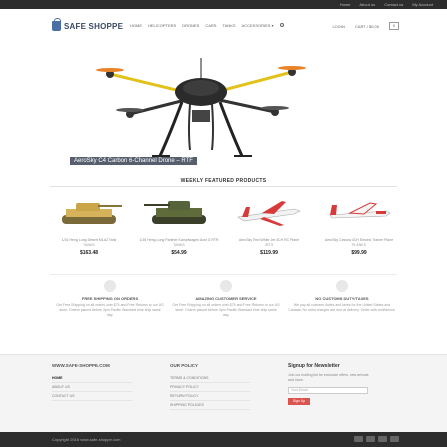 The height and width of the screenshot is (447, 447). I want to click on shopping-bag-icon, so click(56, 24).